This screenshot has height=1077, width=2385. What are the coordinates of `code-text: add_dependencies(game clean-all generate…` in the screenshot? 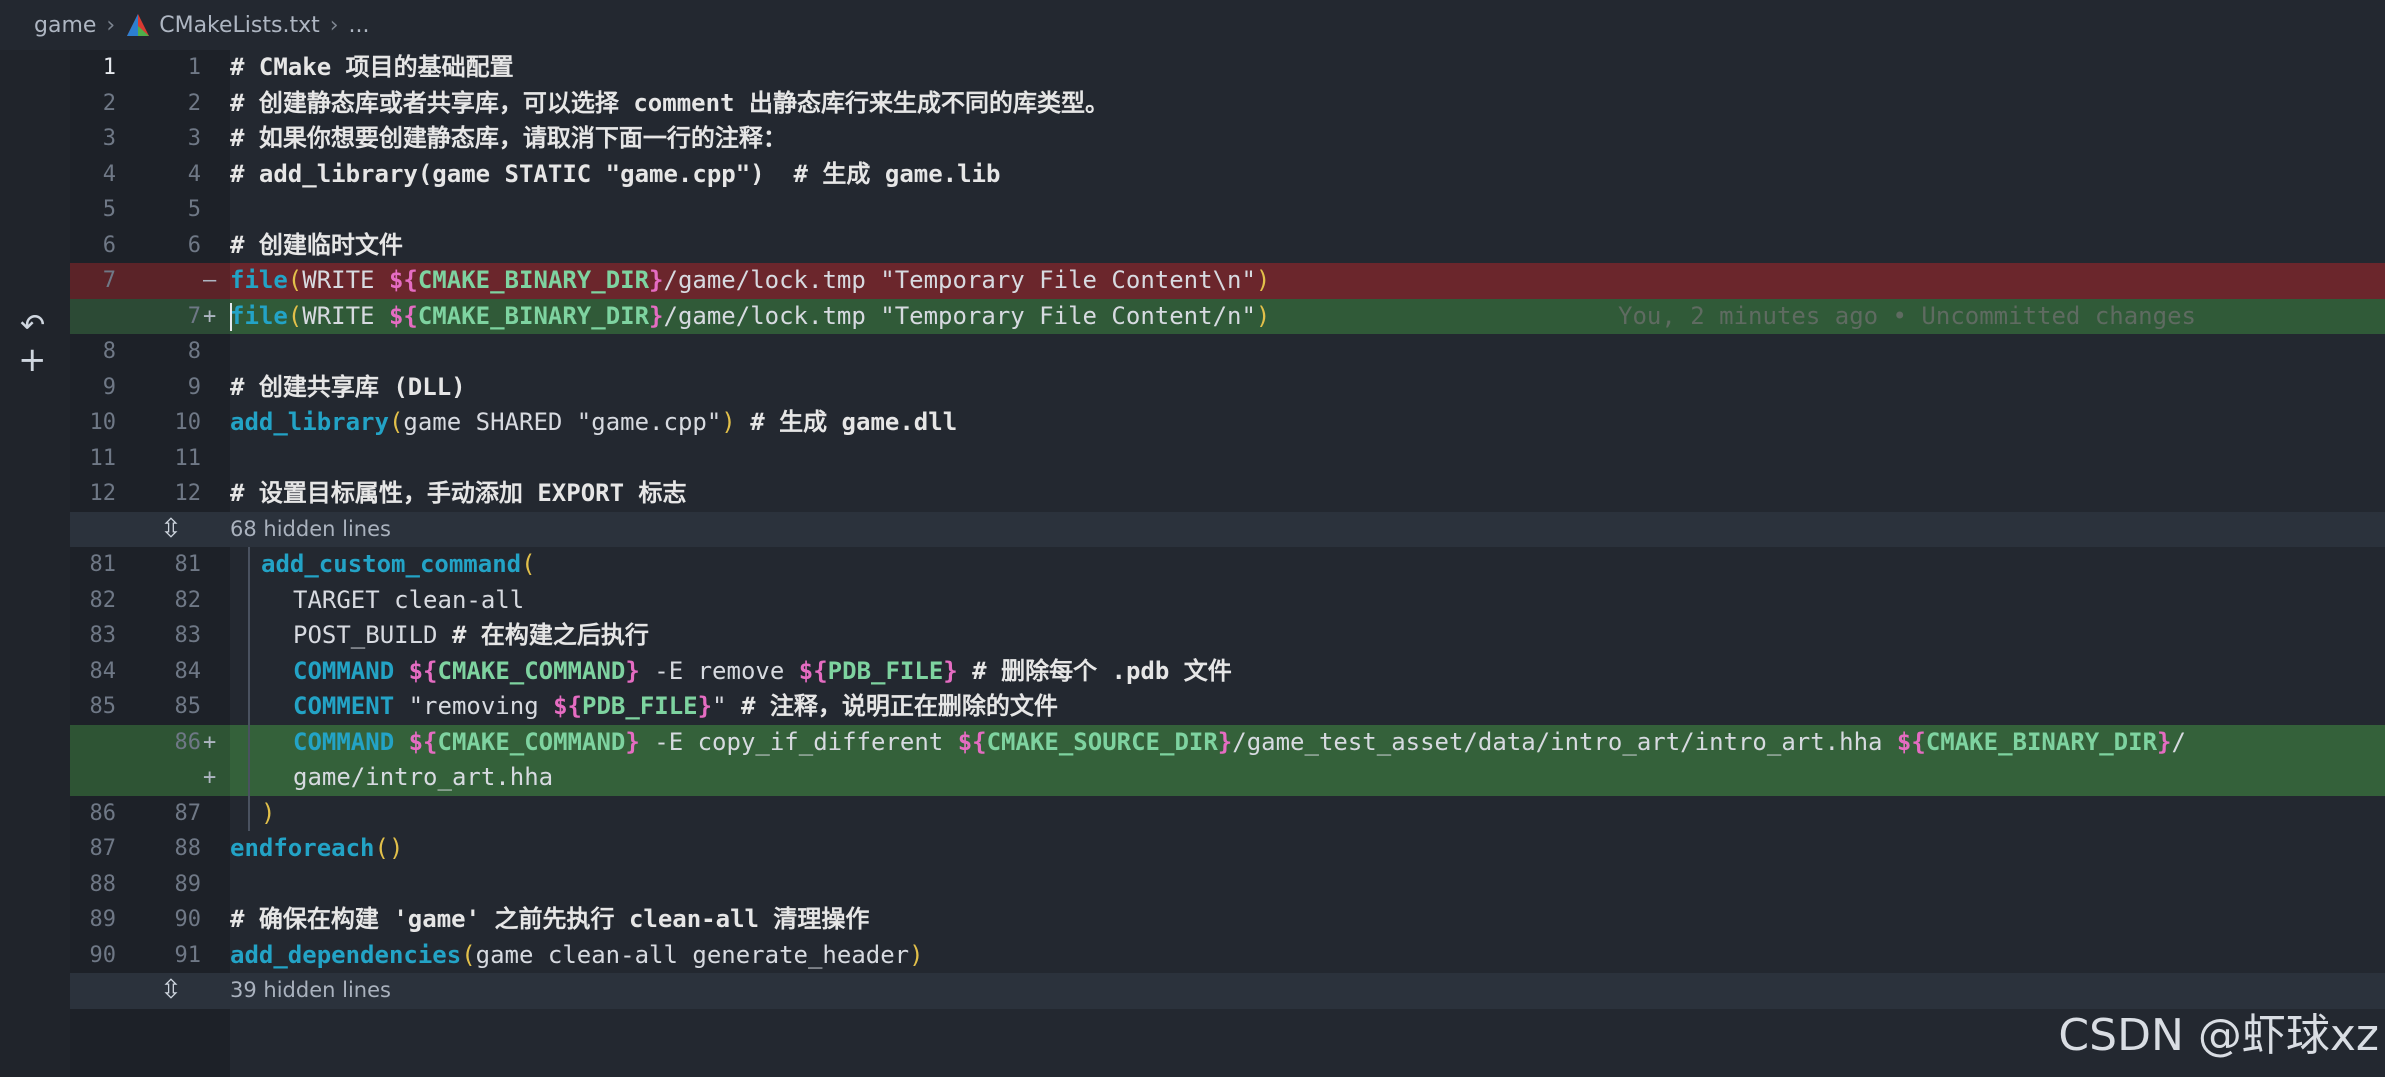 It's located at (577, 956).